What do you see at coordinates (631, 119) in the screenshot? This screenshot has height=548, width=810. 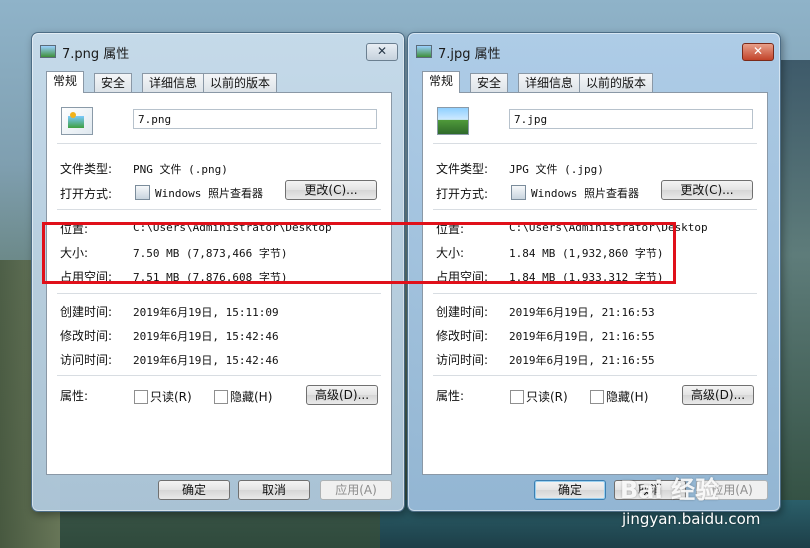 I see `filename-field: 7.jpg` at bounding box center [631, 119].